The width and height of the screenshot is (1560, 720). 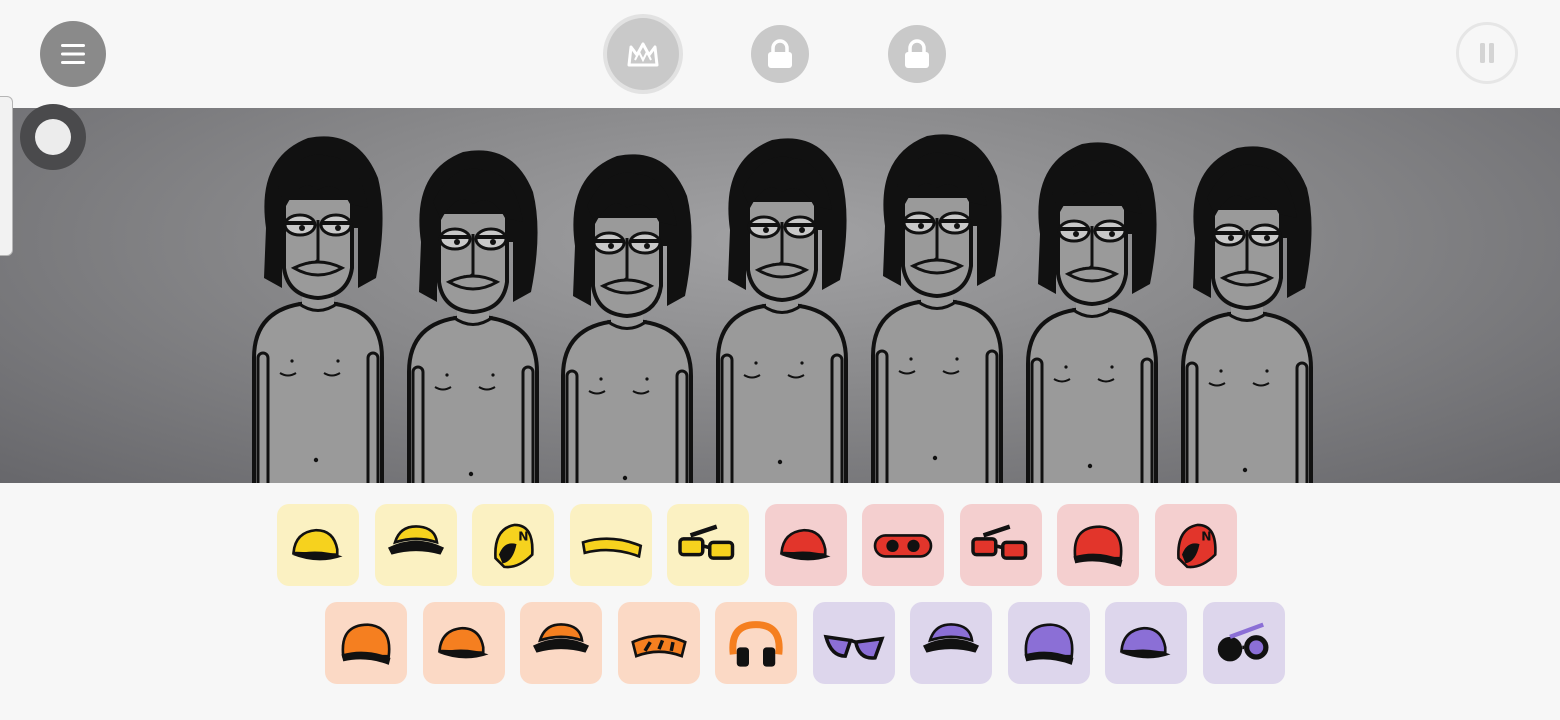 I want to click on purple-beanie-tile, so click(x=1048, y=643).